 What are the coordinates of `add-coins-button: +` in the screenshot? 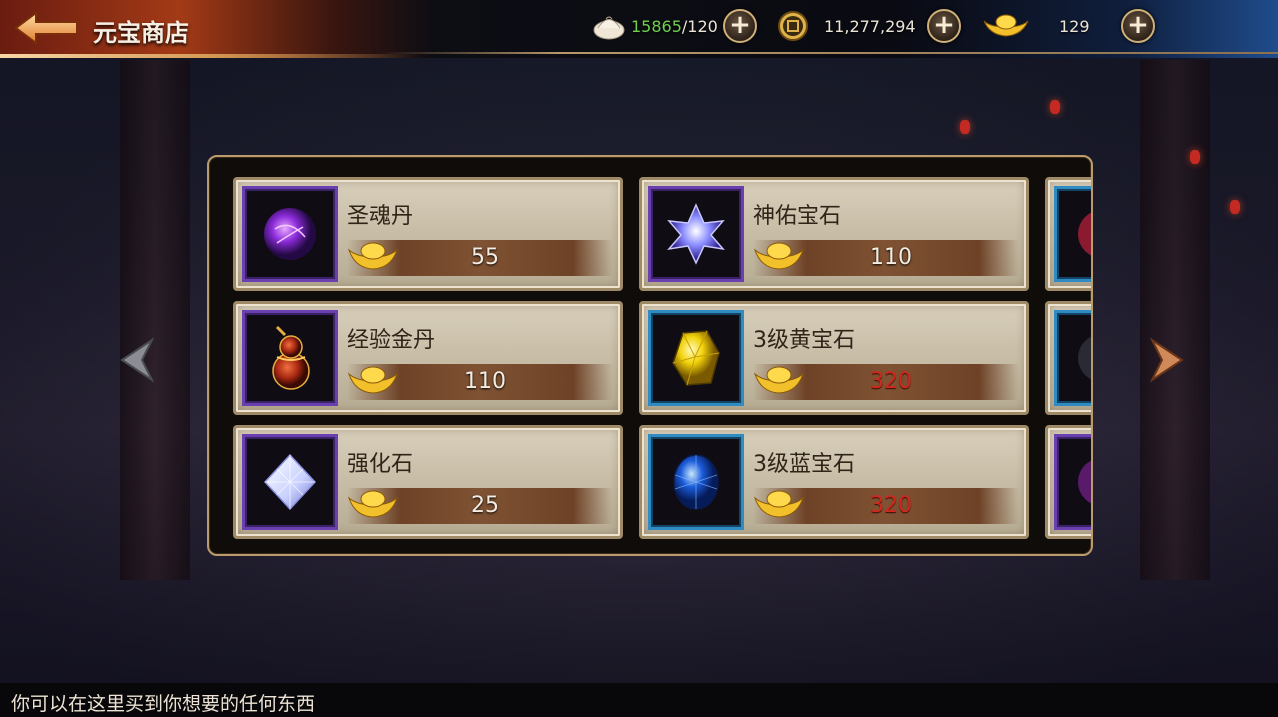 It's located at (944, 26).